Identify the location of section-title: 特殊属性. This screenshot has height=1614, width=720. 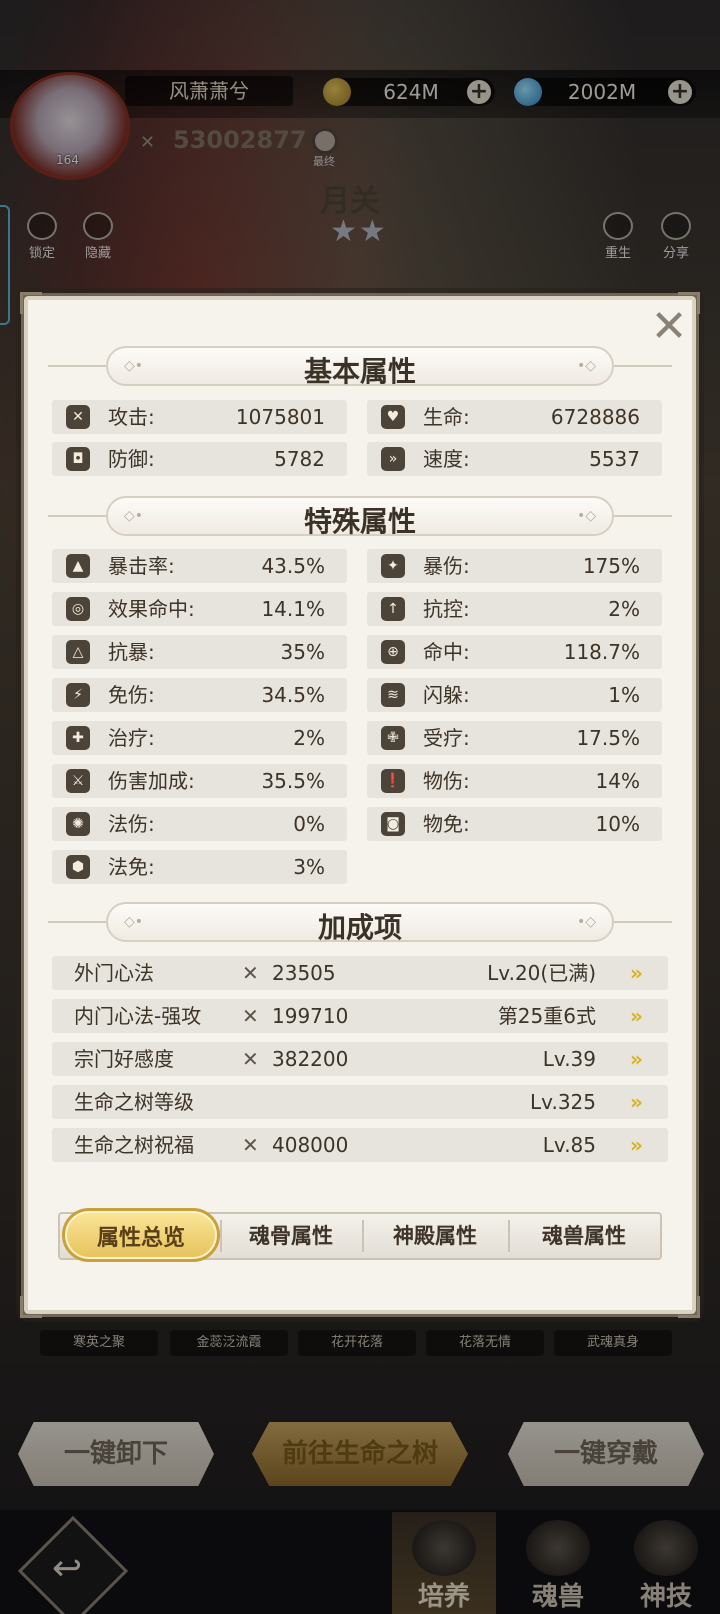
(359, 521).